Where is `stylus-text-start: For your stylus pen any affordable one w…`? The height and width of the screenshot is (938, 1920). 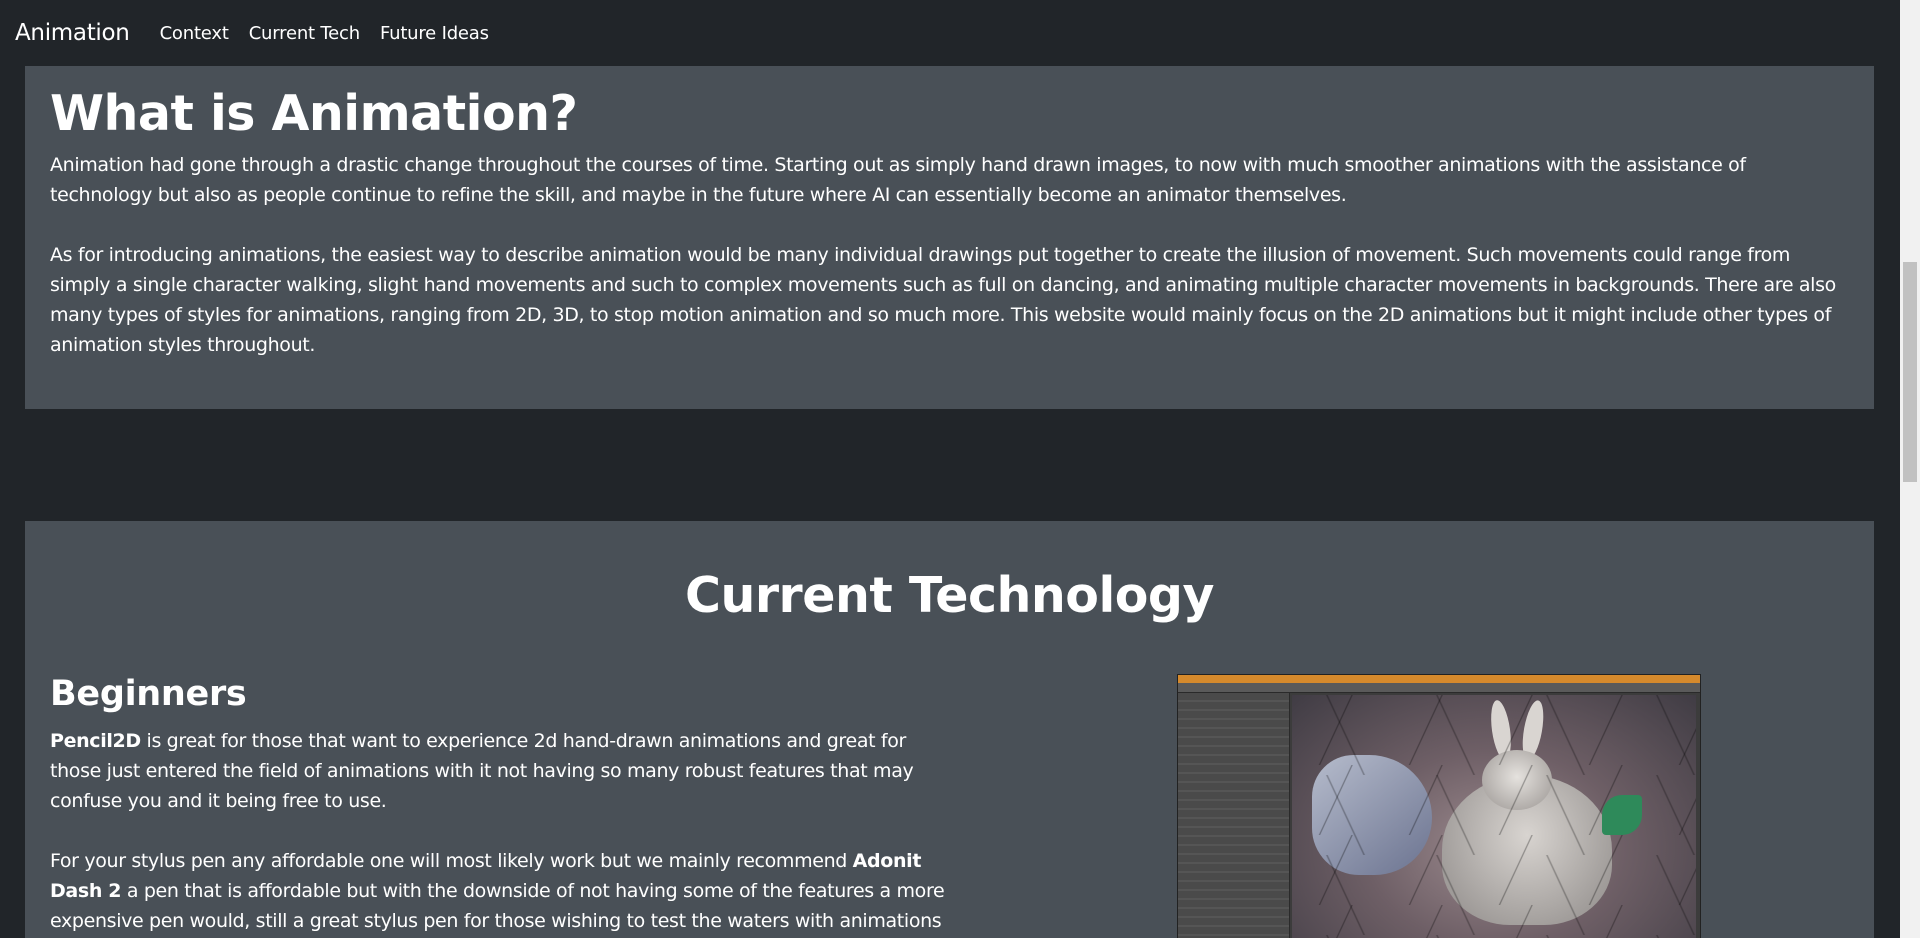 stylus-text-start: For your stylus pen any affordable one w… is located at coordinates (451, 861).